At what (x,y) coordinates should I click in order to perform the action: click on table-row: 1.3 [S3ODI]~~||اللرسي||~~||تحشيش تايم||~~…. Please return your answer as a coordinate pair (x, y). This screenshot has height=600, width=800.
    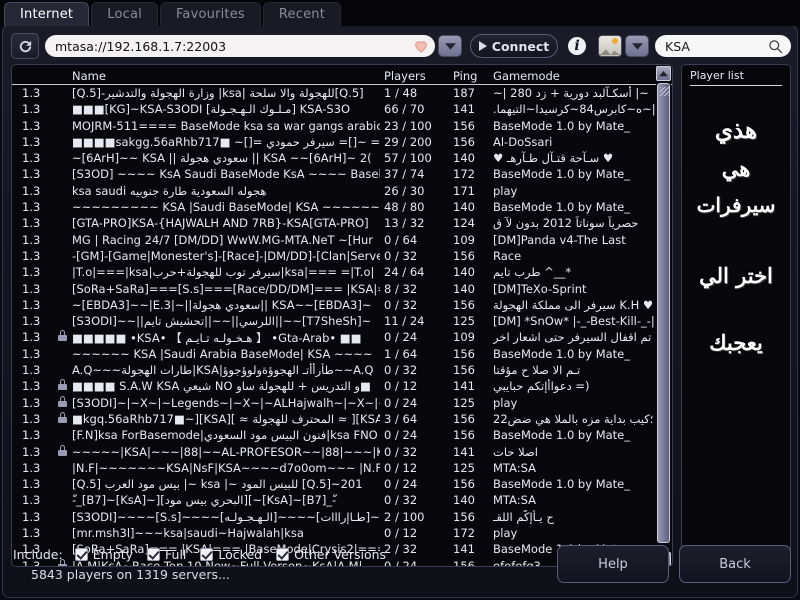
    Looking at the image, I should click on (342, 321).